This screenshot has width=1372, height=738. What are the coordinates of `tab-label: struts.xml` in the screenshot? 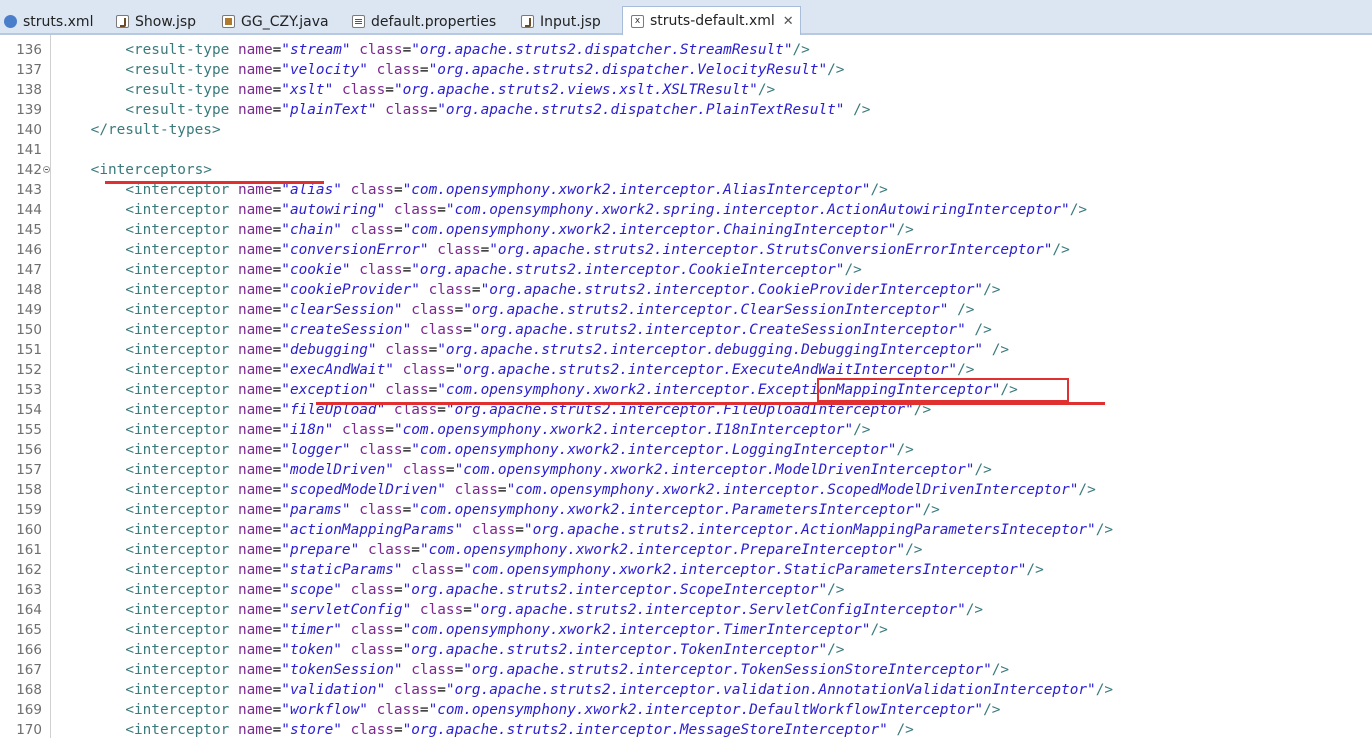 It's located at (58, 21).